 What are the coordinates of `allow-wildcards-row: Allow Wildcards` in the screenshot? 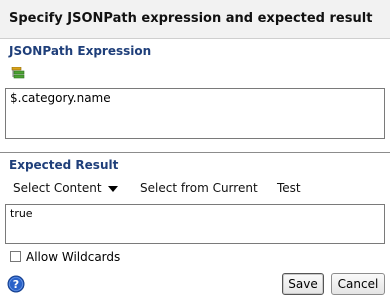 It's located at (65, 257).